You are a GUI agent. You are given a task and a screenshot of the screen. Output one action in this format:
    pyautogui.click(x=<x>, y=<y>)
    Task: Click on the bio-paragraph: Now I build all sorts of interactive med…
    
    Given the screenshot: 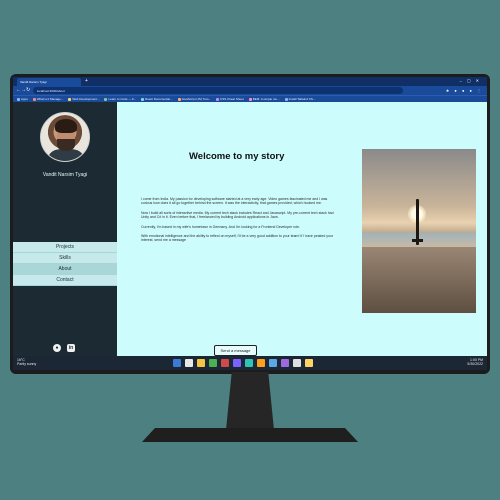 What is the action you would take?
    pyautogui.click(x=237, y=215)
    